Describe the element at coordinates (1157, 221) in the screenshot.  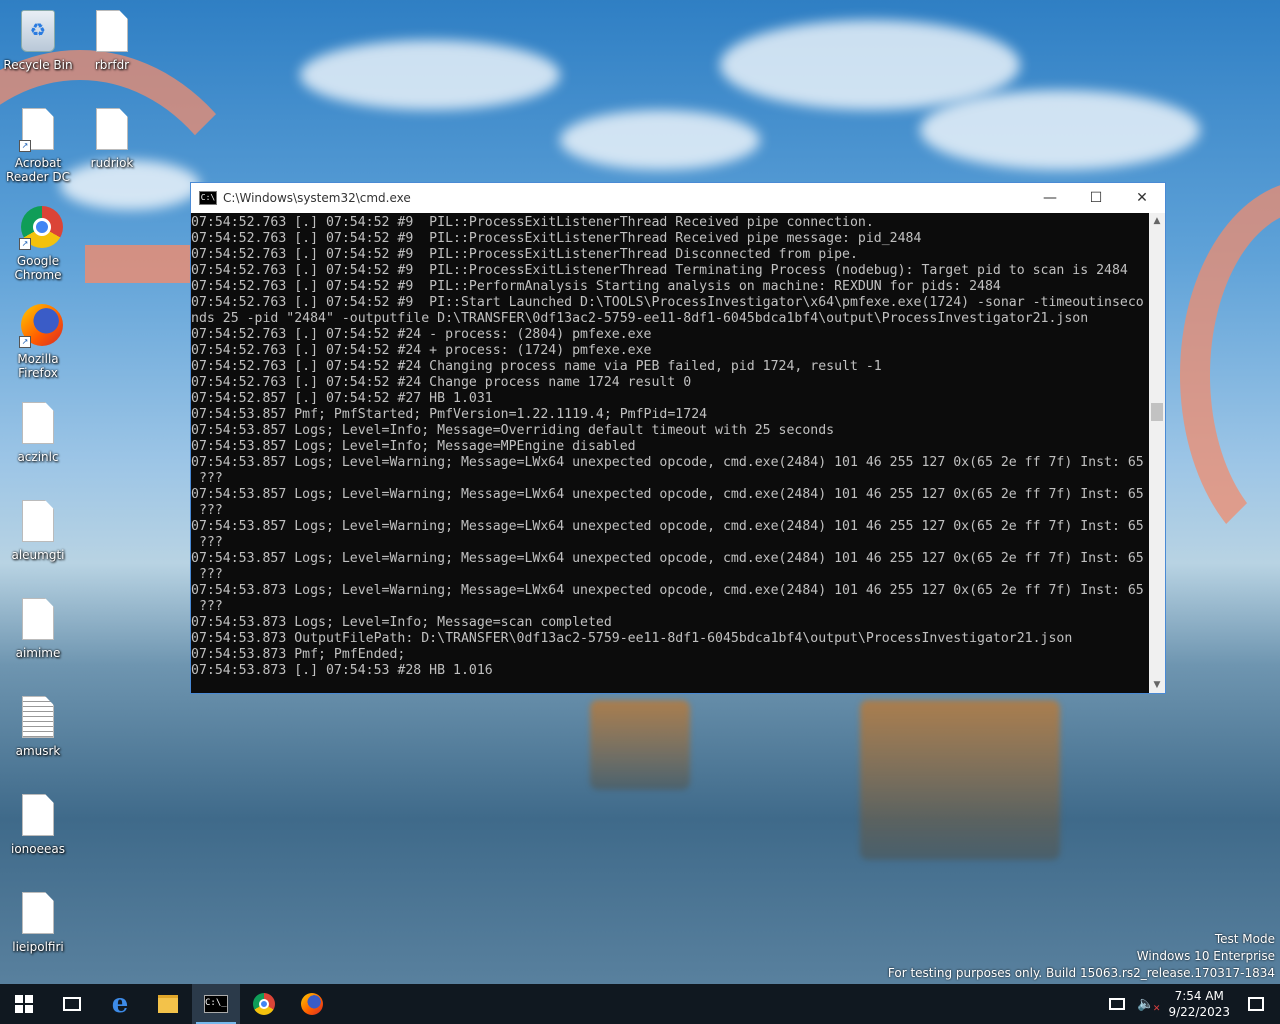
I see `scroll-up-arrow-icon: ▲` at that location.